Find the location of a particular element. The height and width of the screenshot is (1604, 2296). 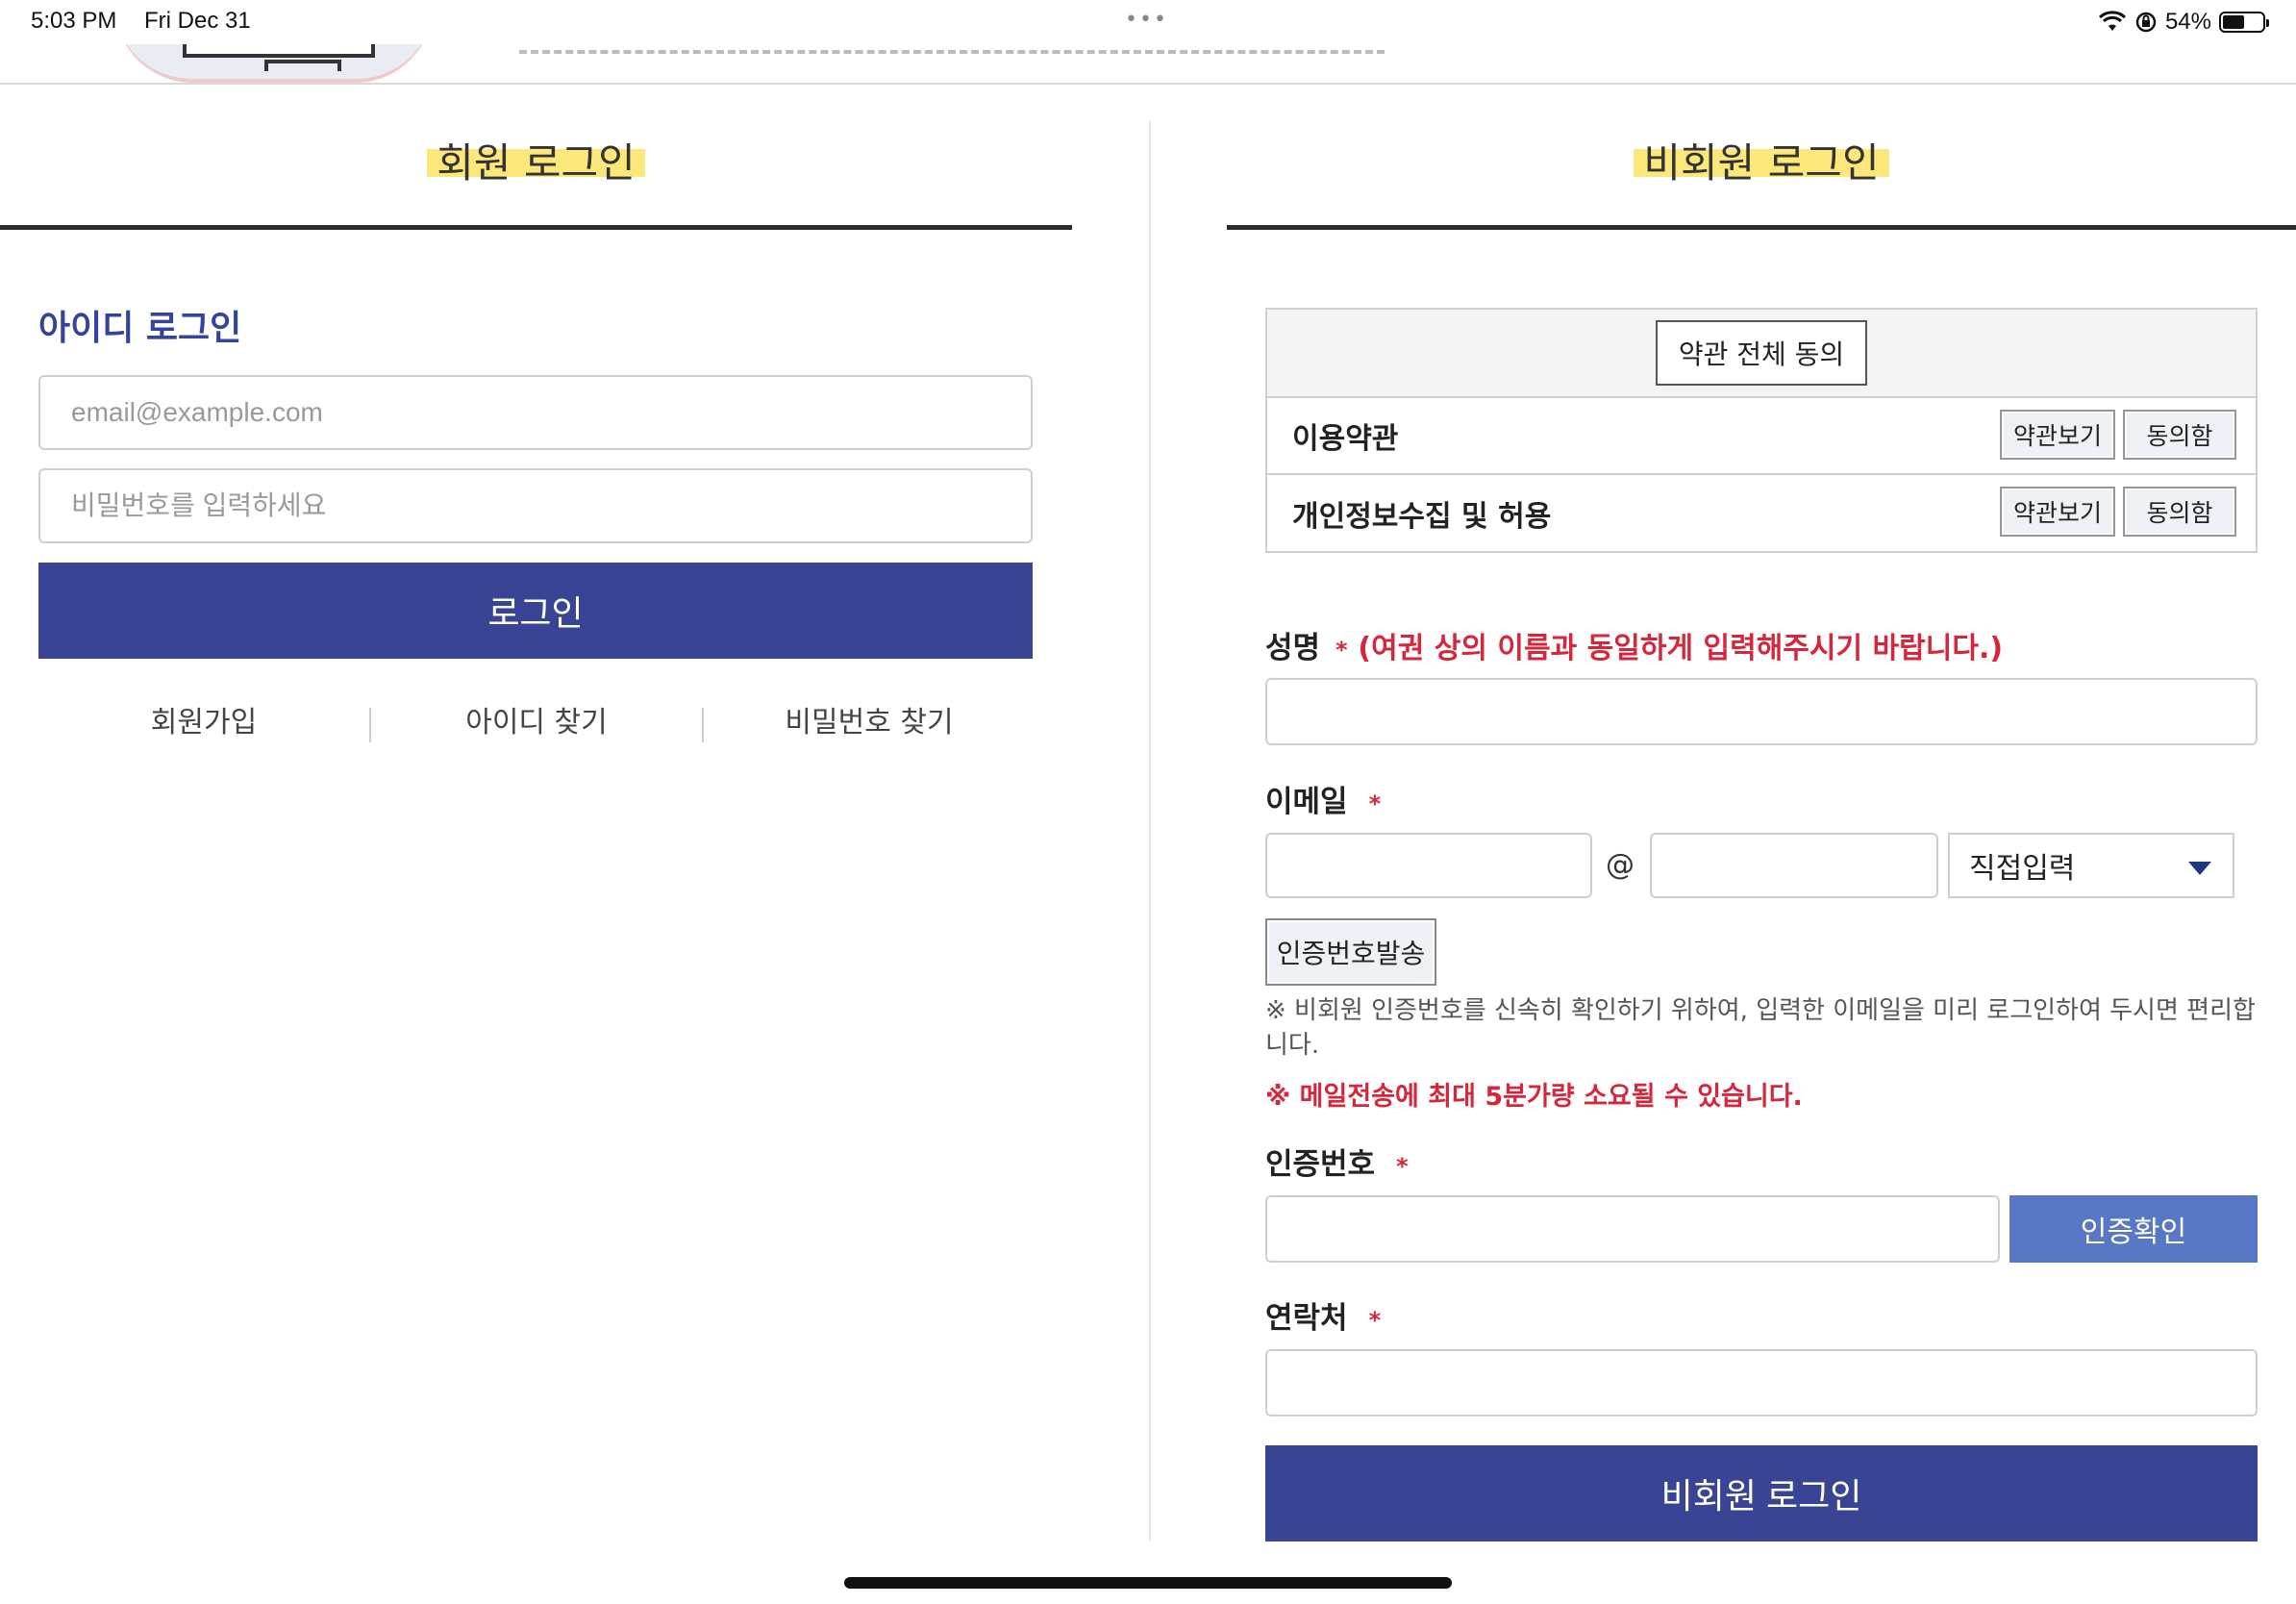

status-bar: 5:03 PM Fri Dec 31 ••• 54% is located at coordinates (1148, 22).